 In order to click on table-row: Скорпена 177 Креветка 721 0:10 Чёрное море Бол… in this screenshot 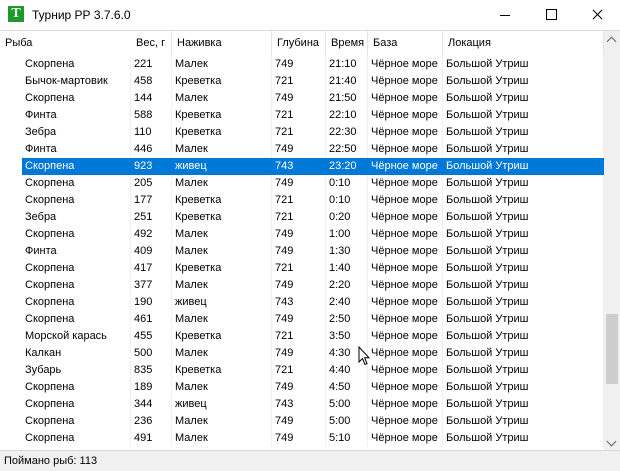, I will do `click(302, 200)`.